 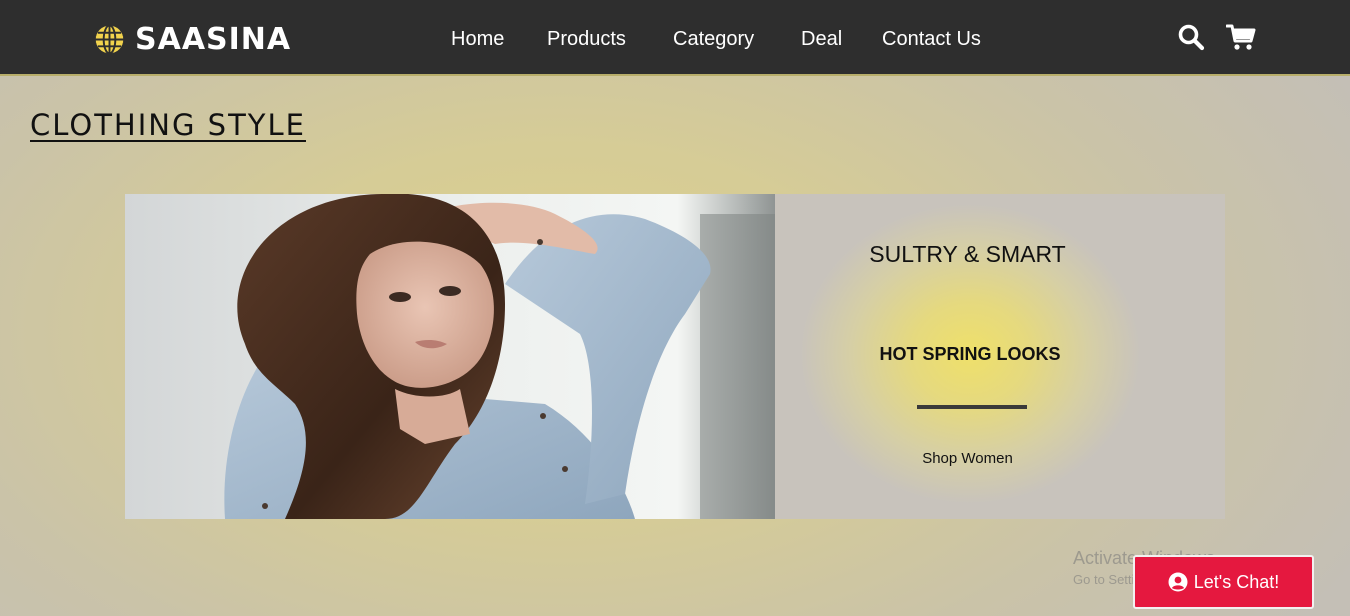 I want to click on nav-deal: Deal, so click(x=821, y=39).